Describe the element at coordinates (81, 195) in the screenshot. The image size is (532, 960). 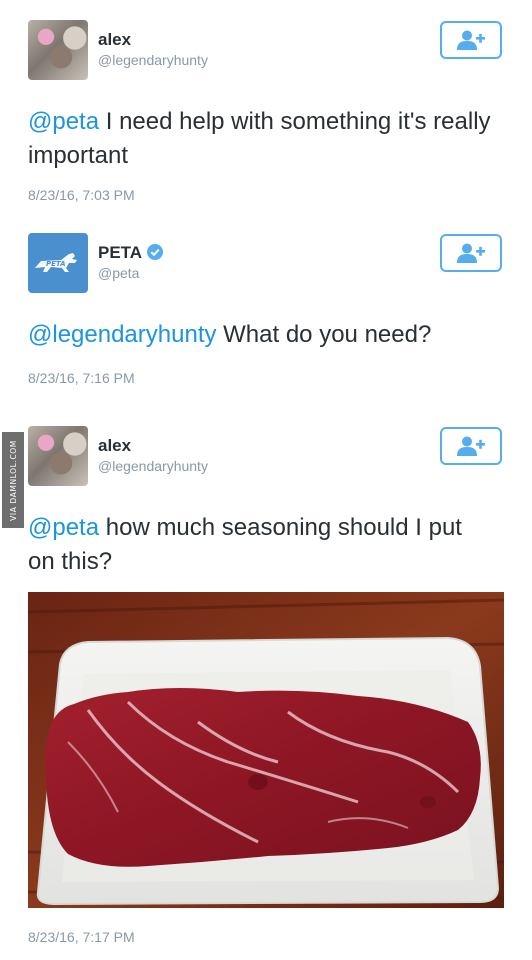
I see `timestamp: 8/23/16, 7:03 PM` at that location.